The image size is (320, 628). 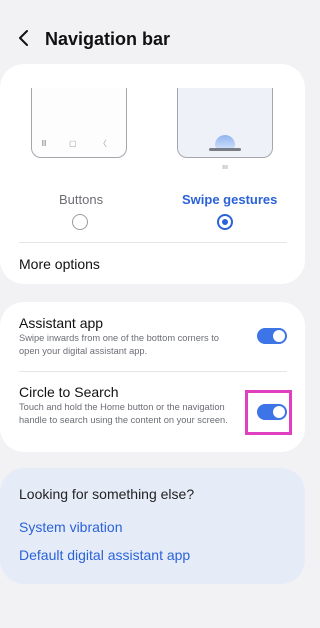 I want to click on swipe-gestures-option-label: Swipe gestures, so click(x=229, y=199).